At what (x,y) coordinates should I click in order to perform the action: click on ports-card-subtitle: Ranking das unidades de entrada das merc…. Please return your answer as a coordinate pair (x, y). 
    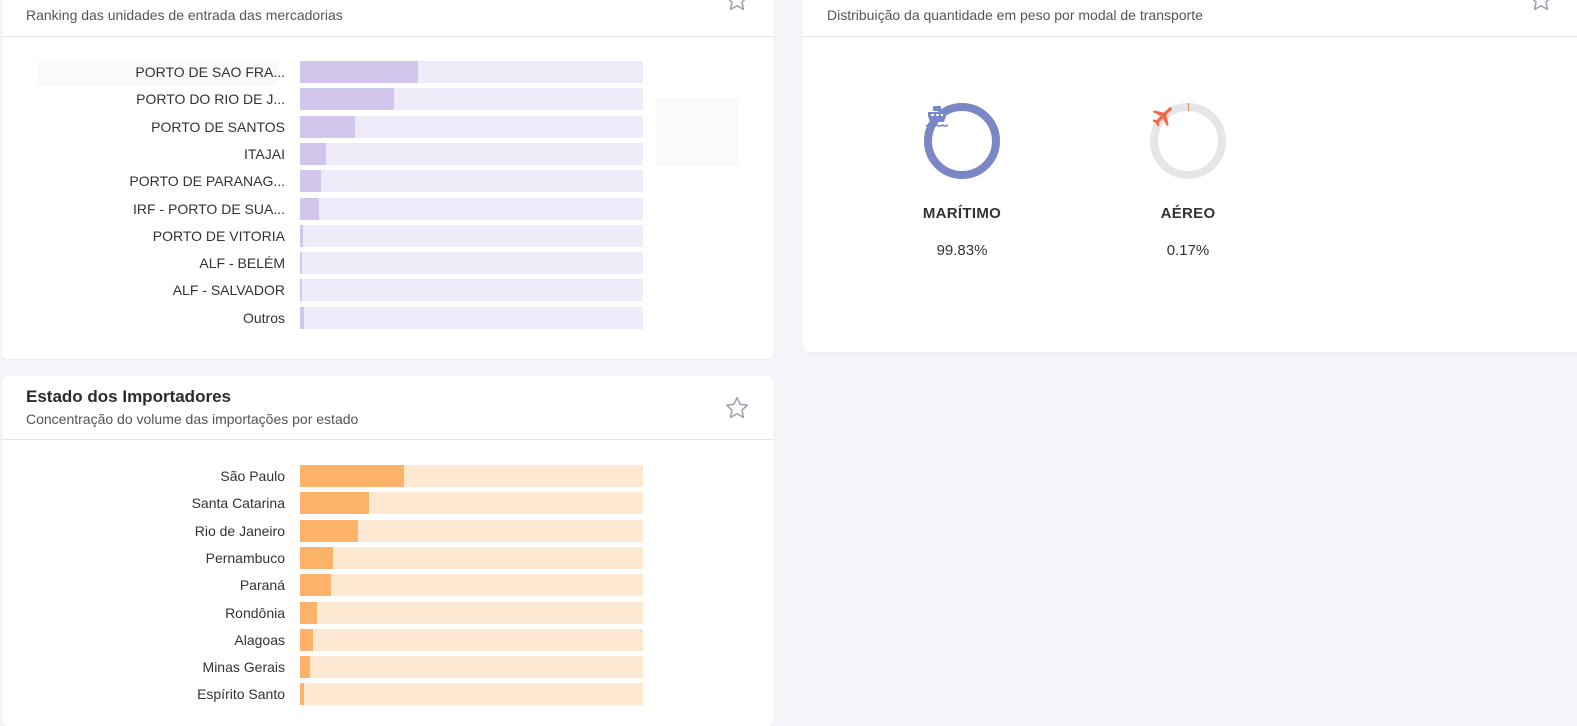
    Looking at the image, I should click on (184, 15).